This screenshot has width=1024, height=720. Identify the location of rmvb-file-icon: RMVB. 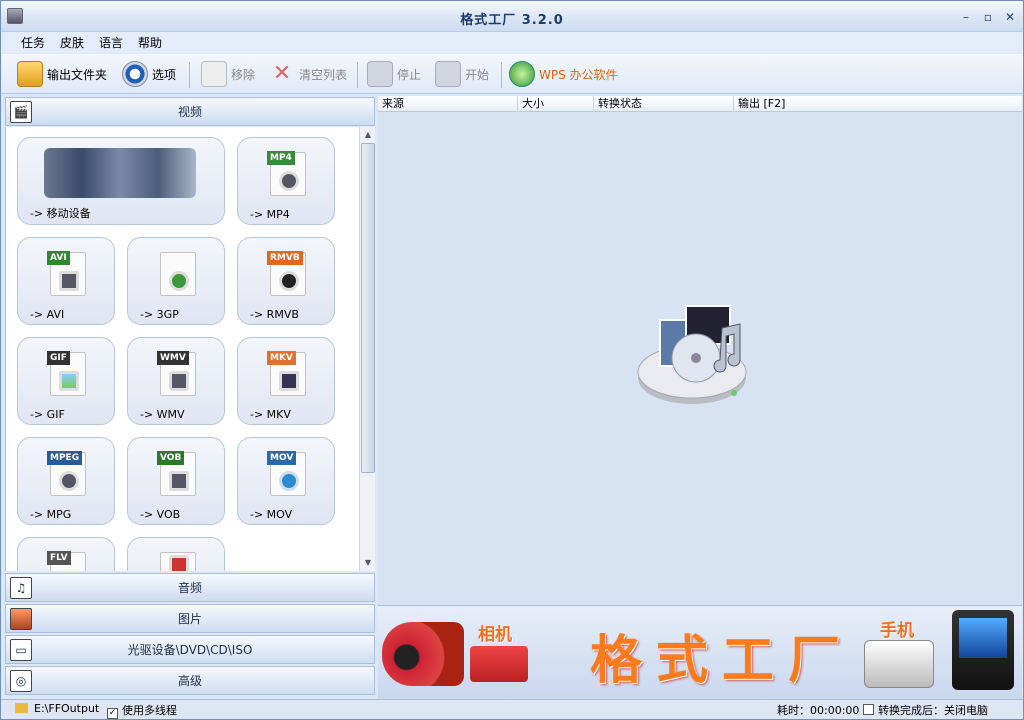
(286, 273).